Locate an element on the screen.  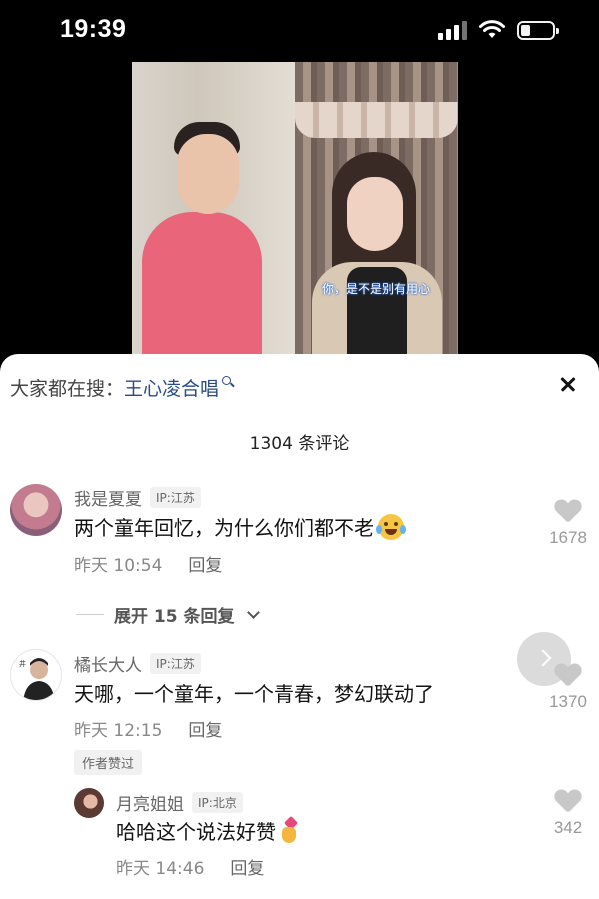
singer-left-face is located at coordinates (208, 174).